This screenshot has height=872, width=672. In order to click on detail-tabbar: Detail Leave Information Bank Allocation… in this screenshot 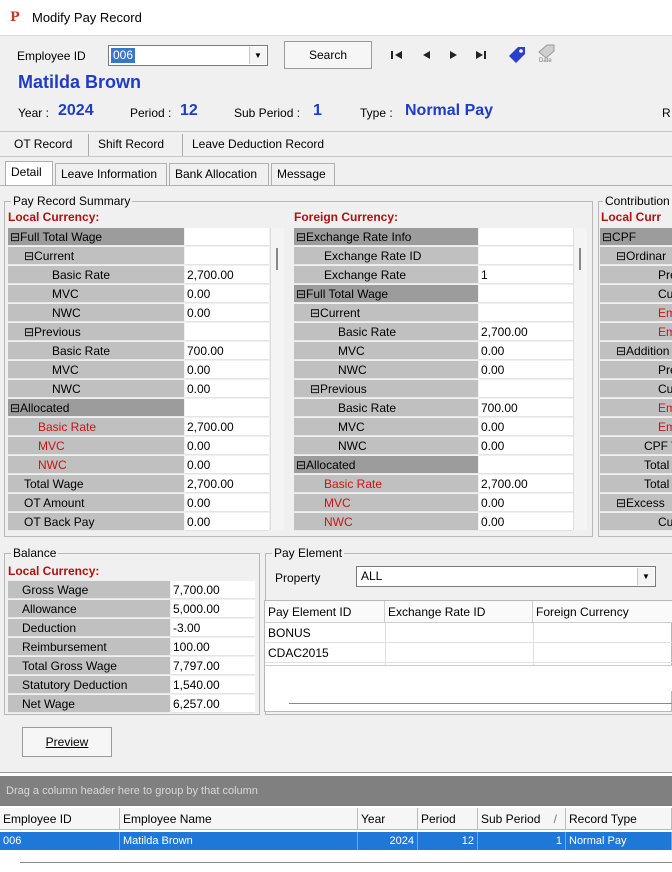, I will do `click(336, 173)`.